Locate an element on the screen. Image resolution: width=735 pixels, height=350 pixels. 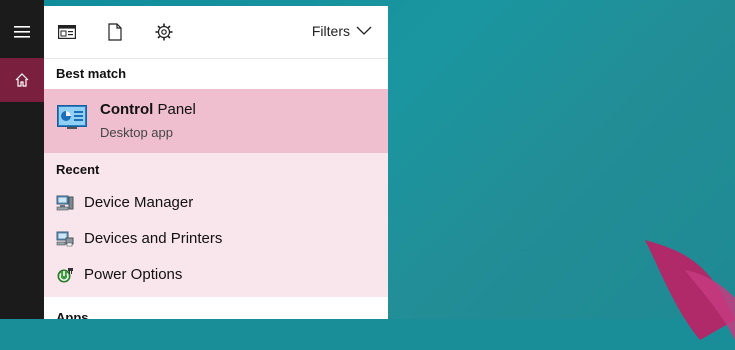
devices-printers-icon is located at coordinates (65, 239).